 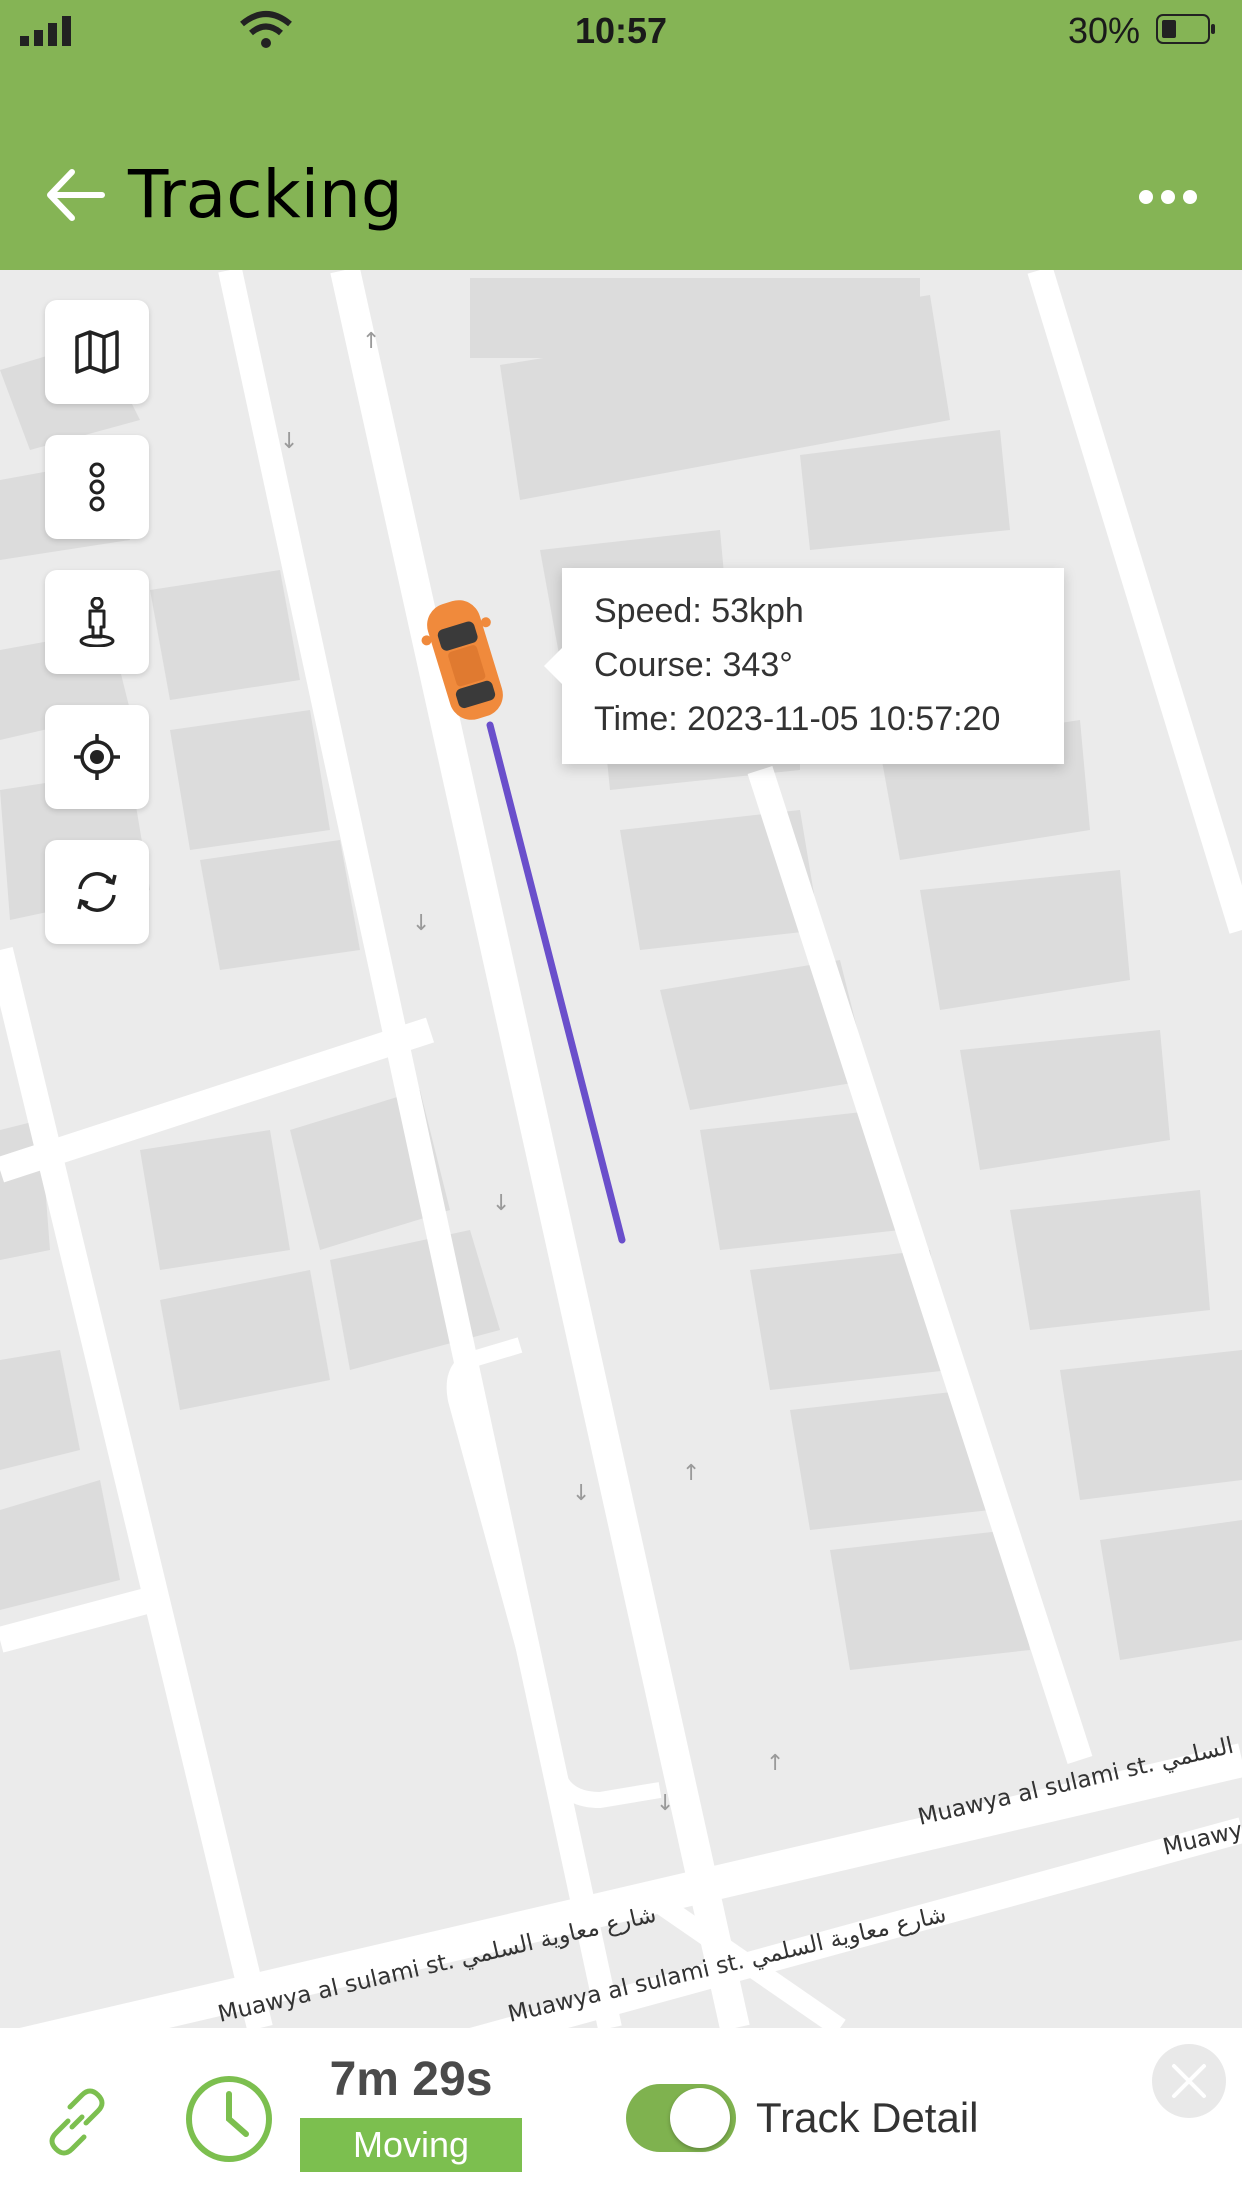 I want to click on street-view-icon, so click(x=97, y=622).